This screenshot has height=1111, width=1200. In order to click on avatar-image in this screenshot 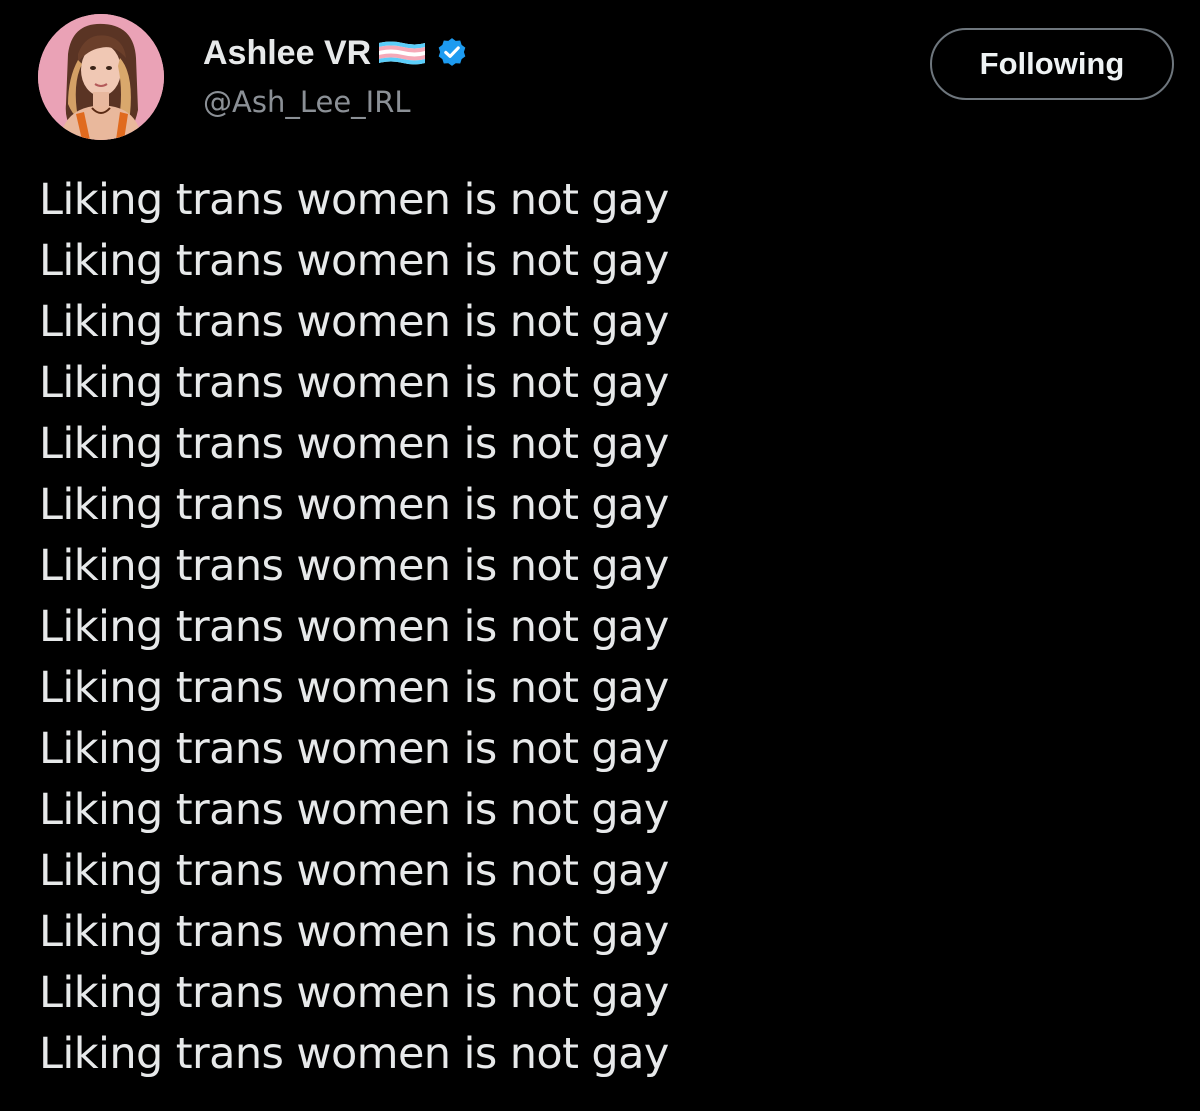, I will do `click(101, 77)`.